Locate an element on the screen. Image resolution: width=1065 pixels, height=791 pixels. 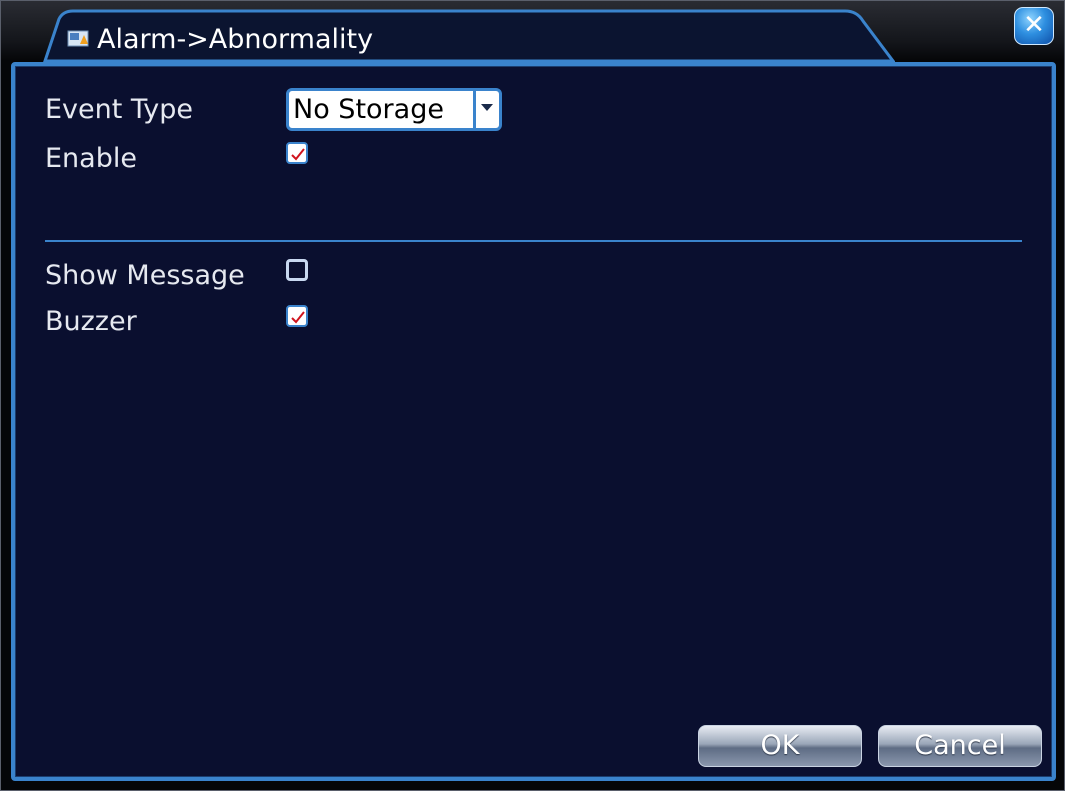
event-type-value: No Storage is located at coordinates (368, 109).